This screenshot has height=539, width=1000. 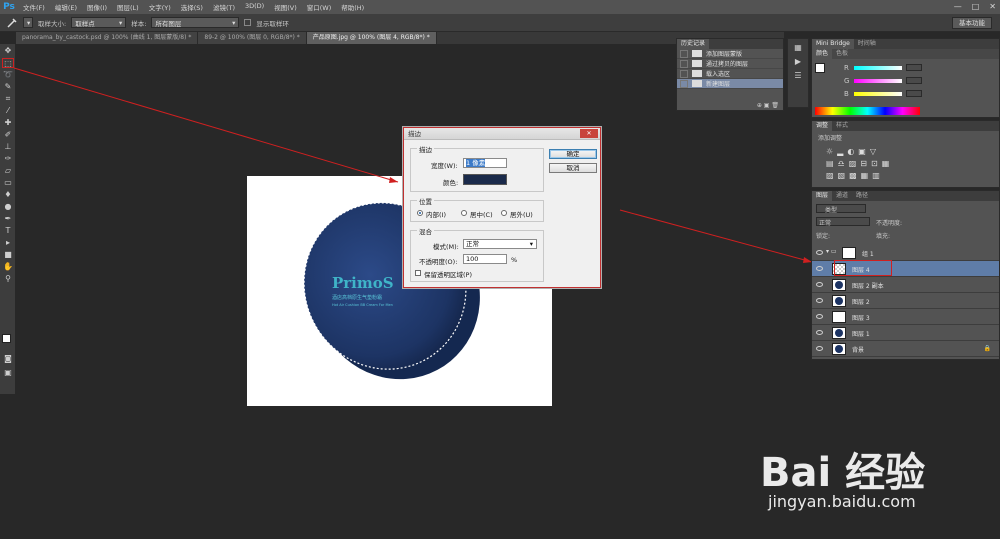 I want to click on opacity-input: 100, so click(x=485, y=259).